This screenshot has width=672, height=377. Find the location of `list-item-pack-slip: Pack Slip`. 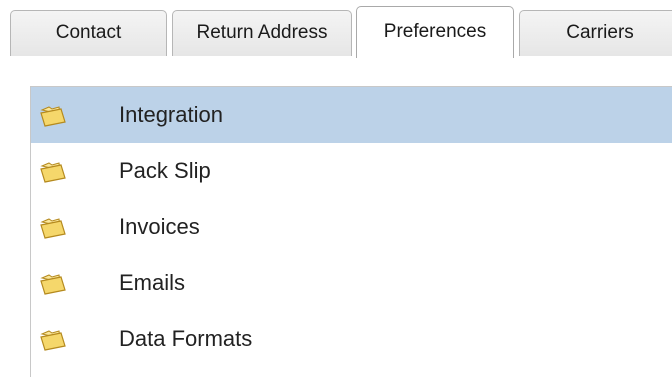

list-item-pack-slip: Pack Slip is located at coordinates (351, 171).